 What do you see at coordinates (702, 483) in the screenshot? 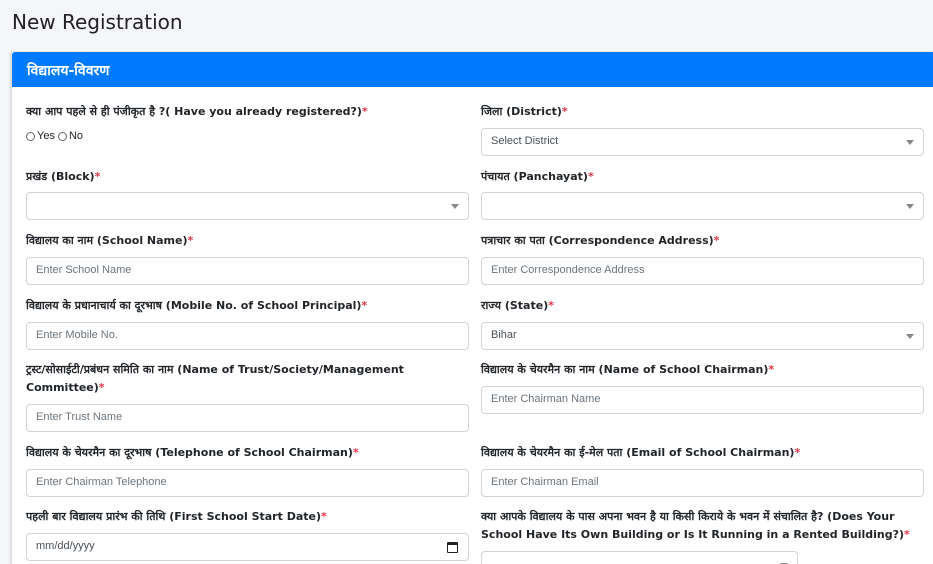
I see `chairman-email-input: Enter Chairman Email` at bounding box center [702, 483].